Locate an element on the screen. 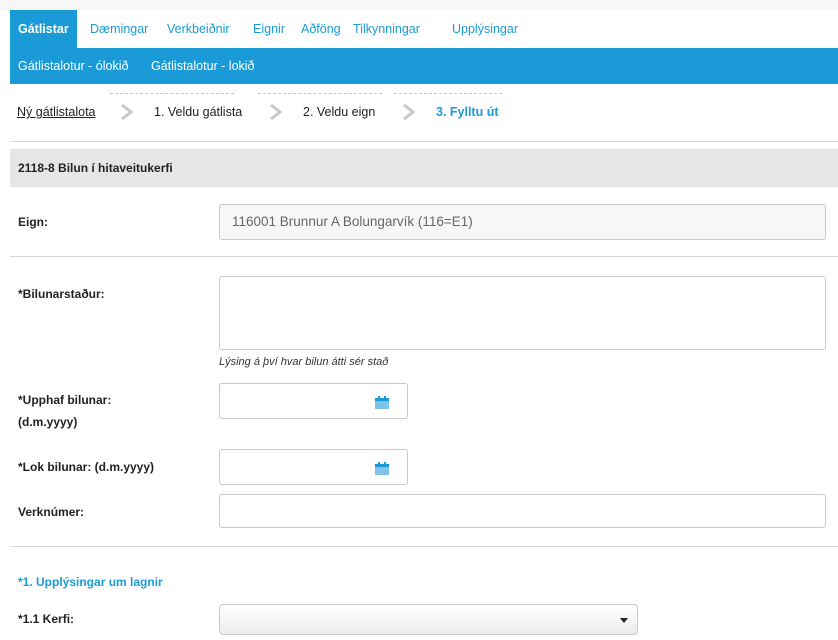 Image resolution: width=838 pixels, height=640 pixels. start-label-line1: *Upphaf bilunar: is located at coordinates (65, 400).